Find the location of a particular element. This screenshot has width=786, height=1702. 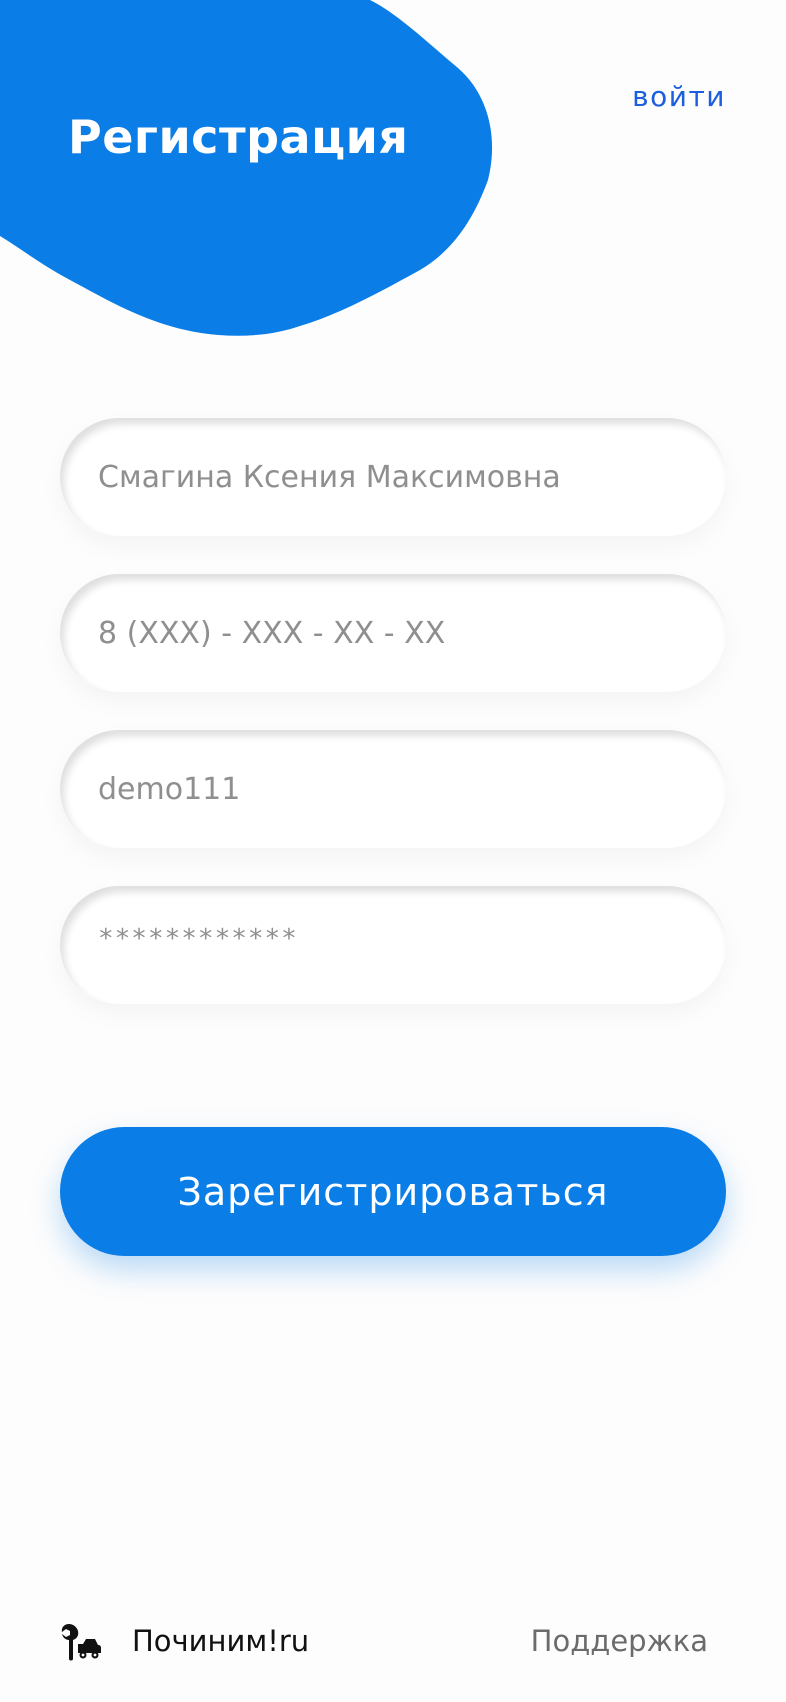

phone-field is located at coordinates (393, 633).